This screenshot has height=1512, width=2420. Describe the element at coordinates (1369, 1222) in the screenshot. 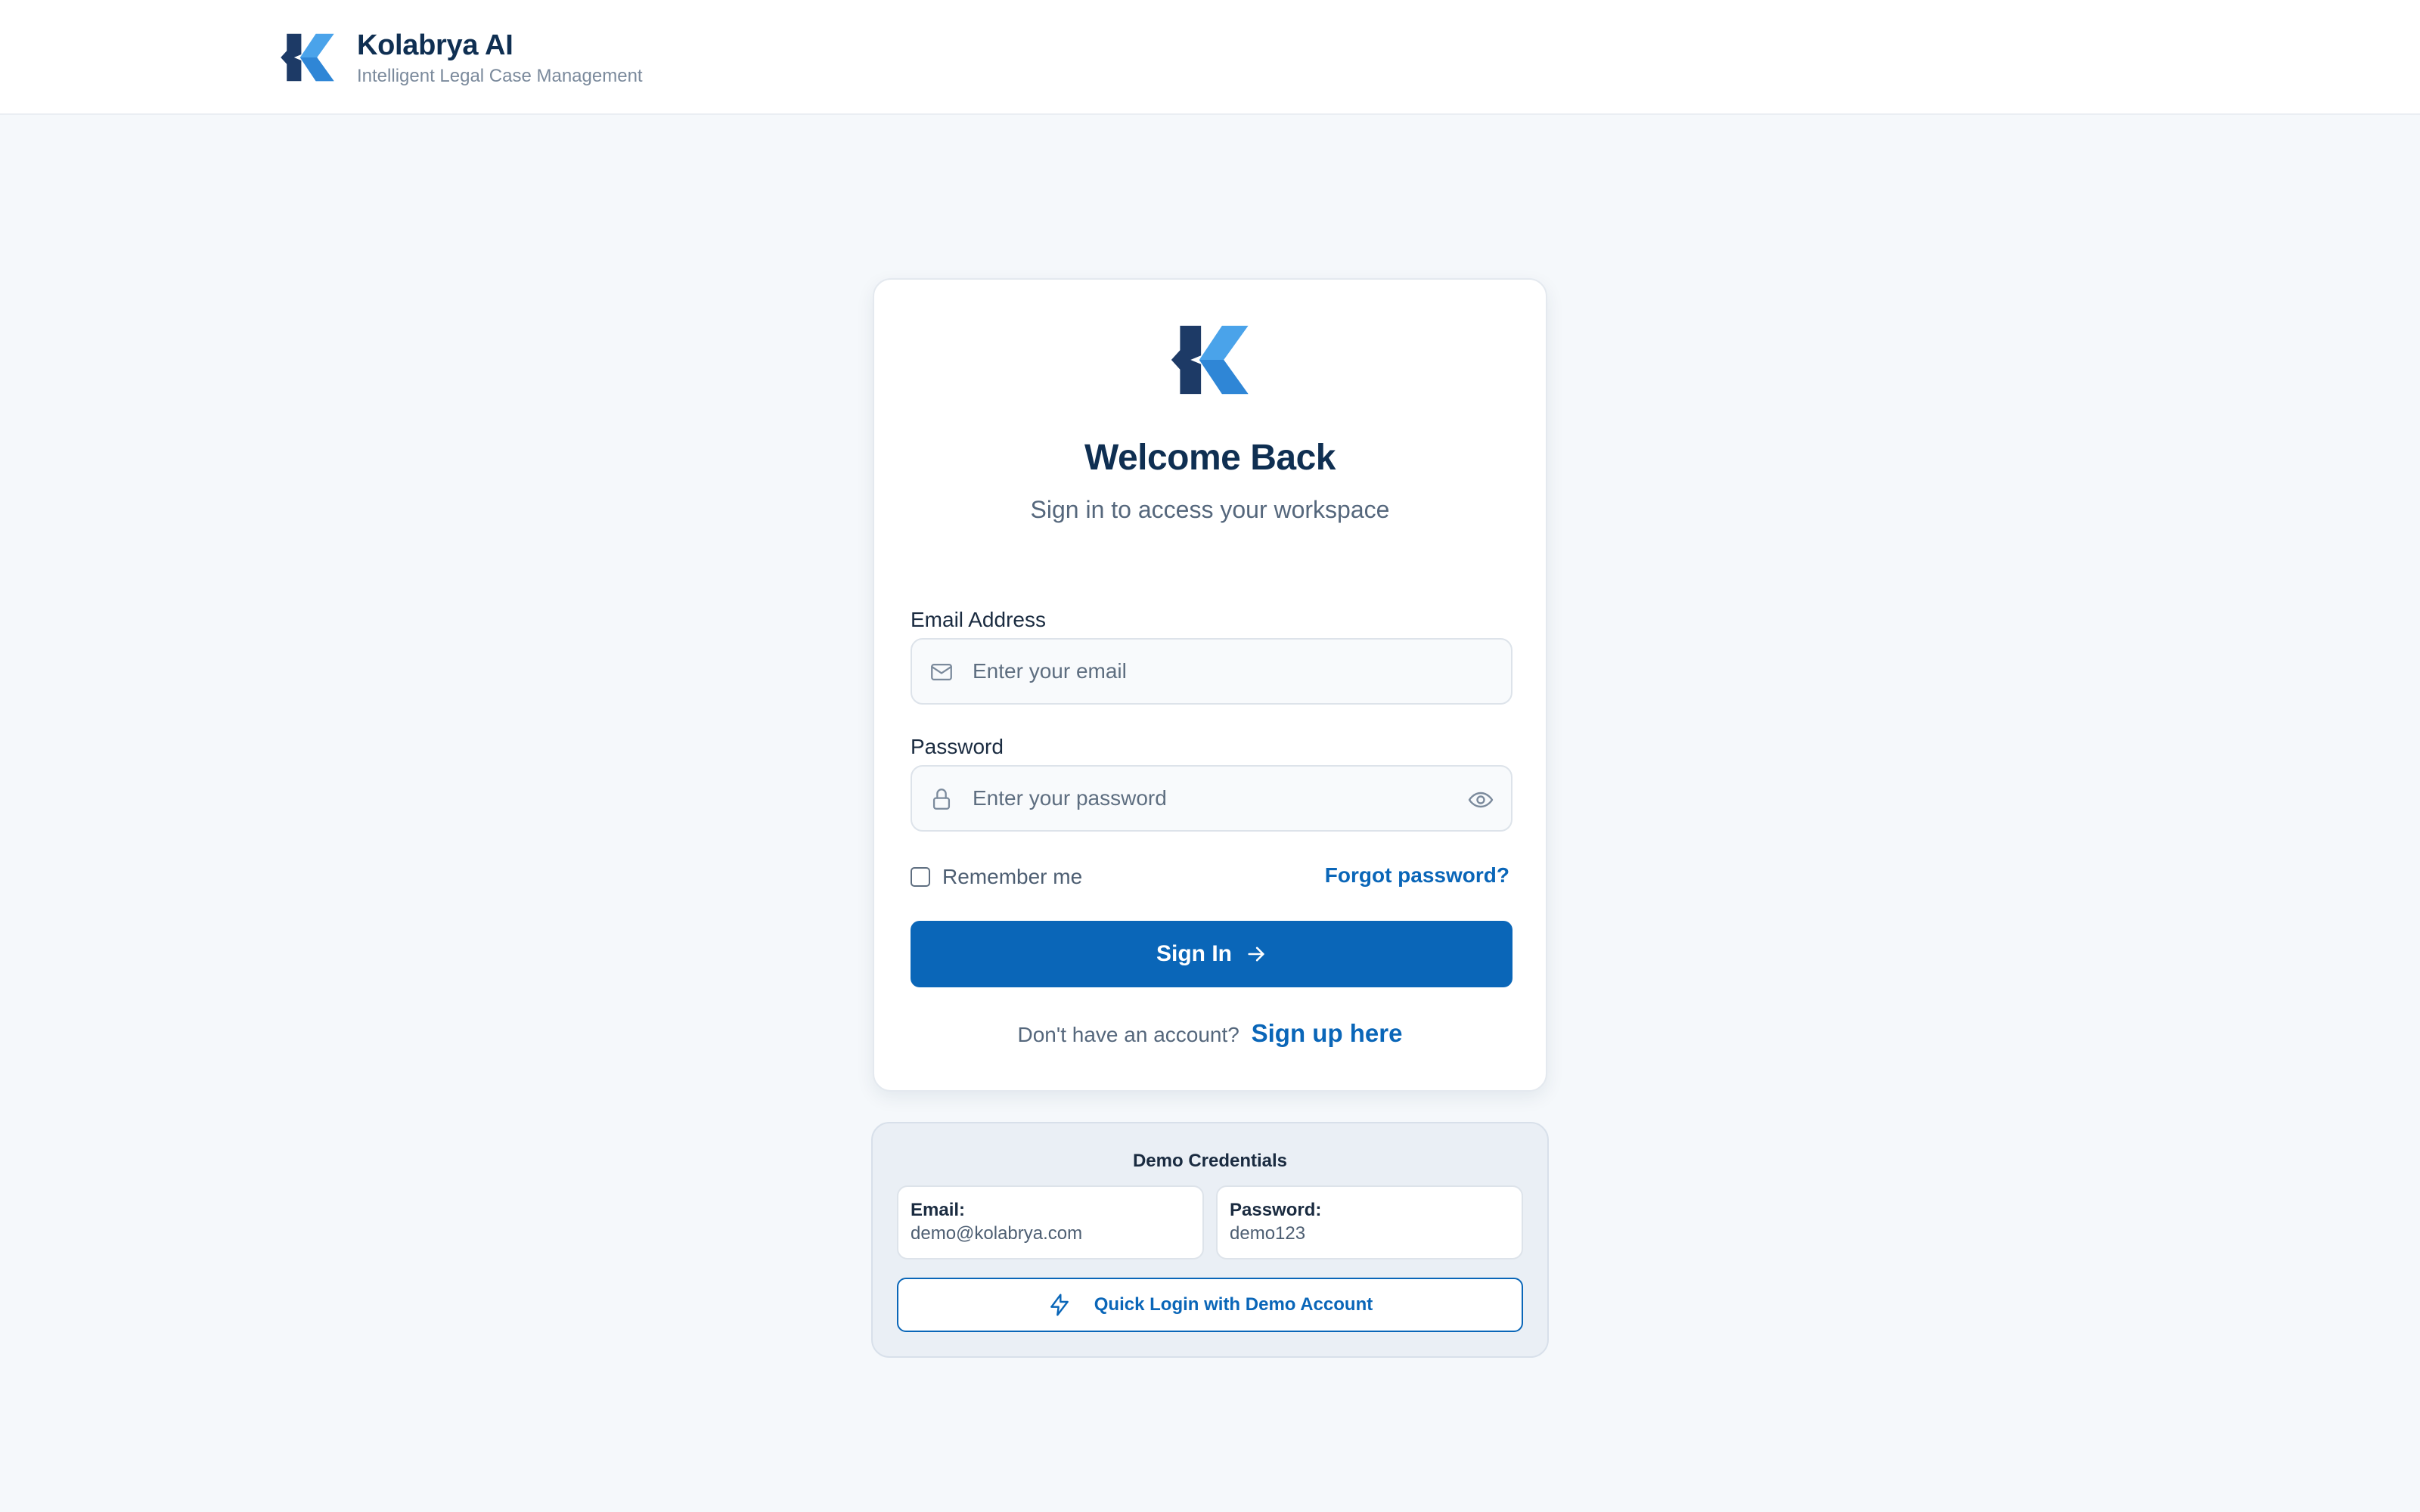

I see `demo-password-box: Password: demo123` at that location.